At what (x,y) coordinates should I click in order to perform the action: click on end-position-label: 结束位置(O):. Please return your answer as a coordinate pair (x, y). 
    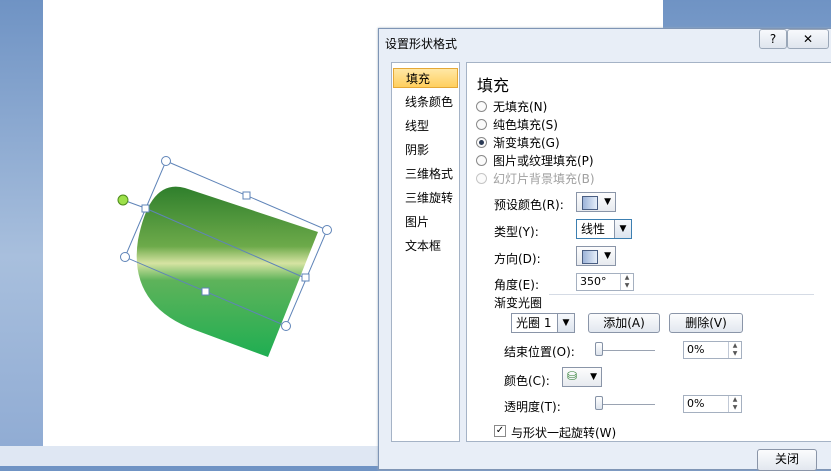
    Looking at the image, I should click on (539, 352).